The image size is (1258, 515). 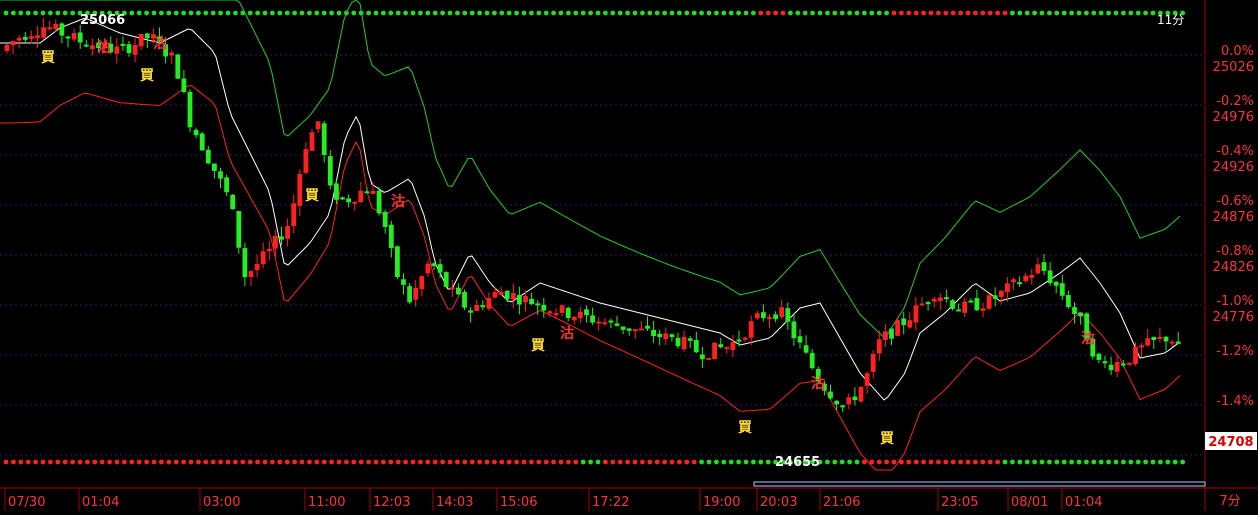 I want to click on scroll-bar, so click(x=979, y=484).